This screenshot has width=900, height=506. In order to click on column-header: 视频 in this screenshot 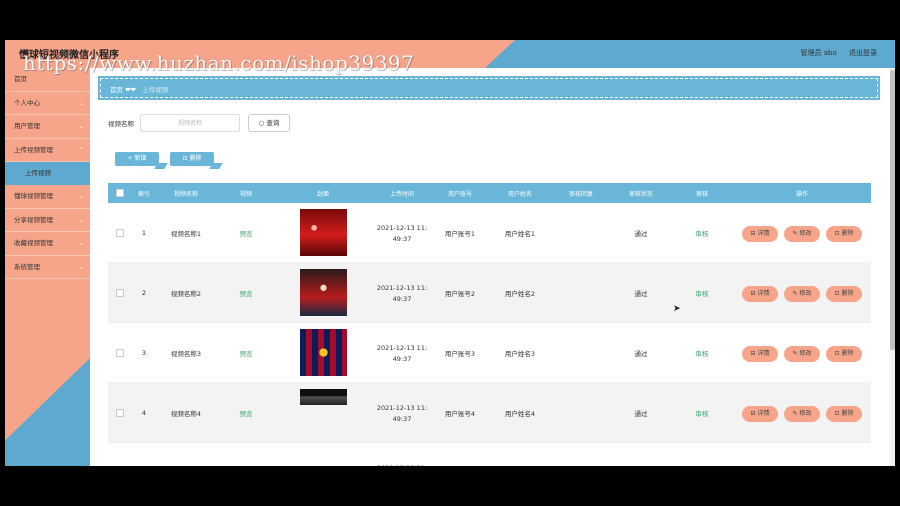, I will do `click(246, 194)`.